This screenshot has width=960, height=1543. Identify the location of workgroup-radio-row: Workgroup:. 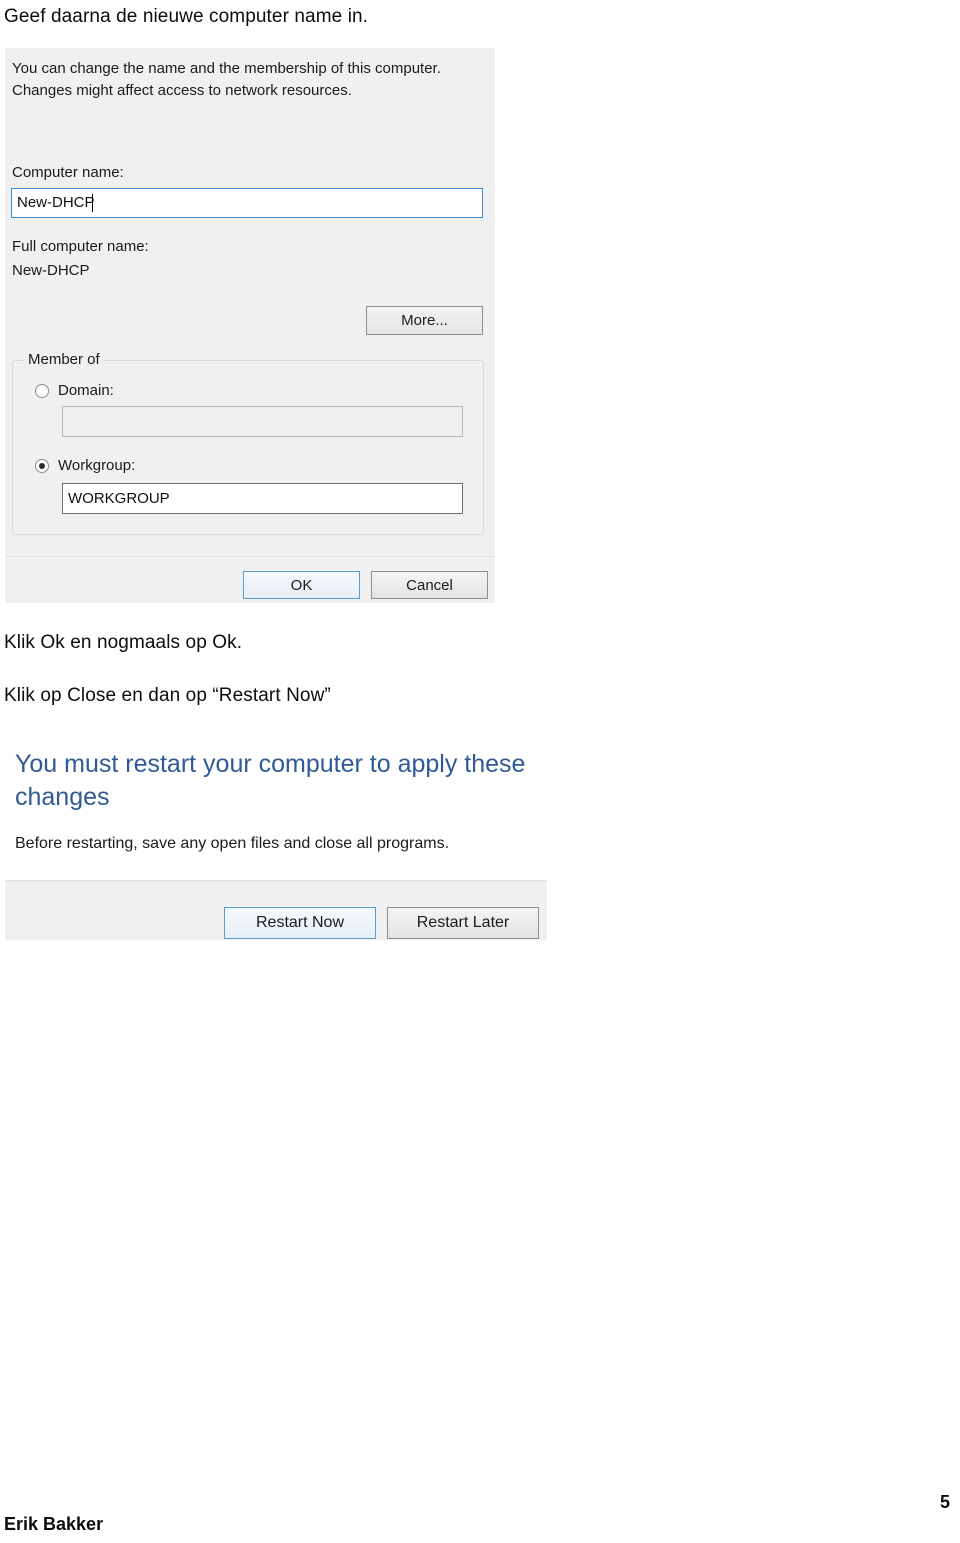
(85, 465).